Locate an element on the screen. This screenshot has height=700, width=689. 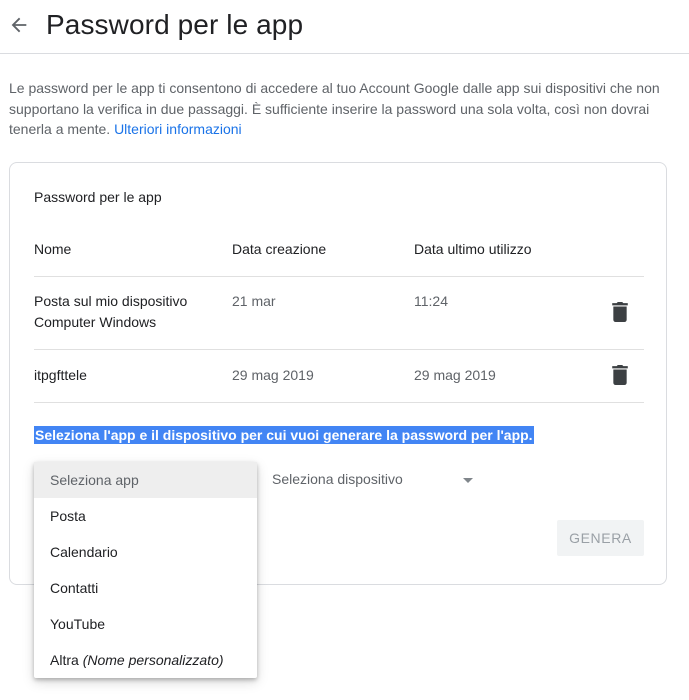
column-header-created: Data creazione is located at coordinates (279, 249).